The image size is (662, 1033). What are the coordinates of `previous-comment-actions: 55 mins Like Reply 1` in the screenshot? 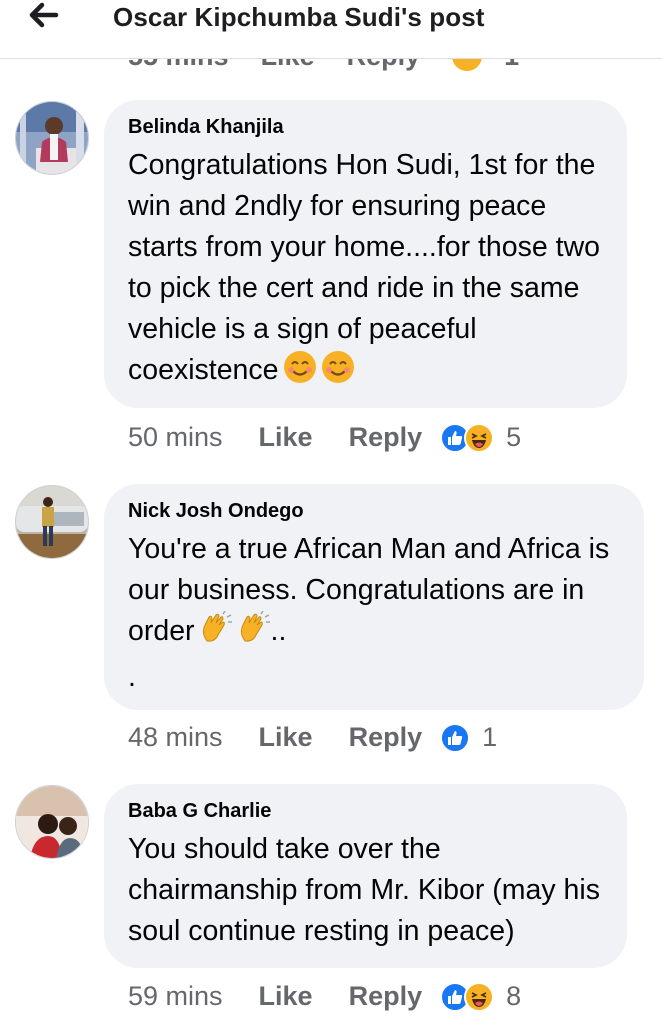 It's located at (331, 66).